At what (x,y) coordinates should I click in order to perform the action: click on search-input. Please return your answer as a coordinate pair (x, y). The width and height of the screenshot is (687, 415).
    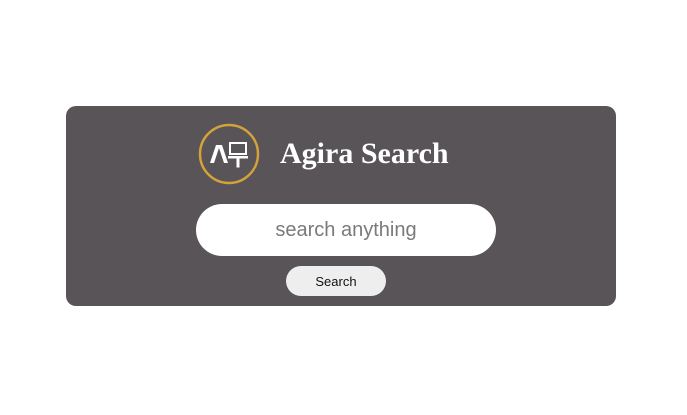
    Looking at the image, I should click on (346, 230).